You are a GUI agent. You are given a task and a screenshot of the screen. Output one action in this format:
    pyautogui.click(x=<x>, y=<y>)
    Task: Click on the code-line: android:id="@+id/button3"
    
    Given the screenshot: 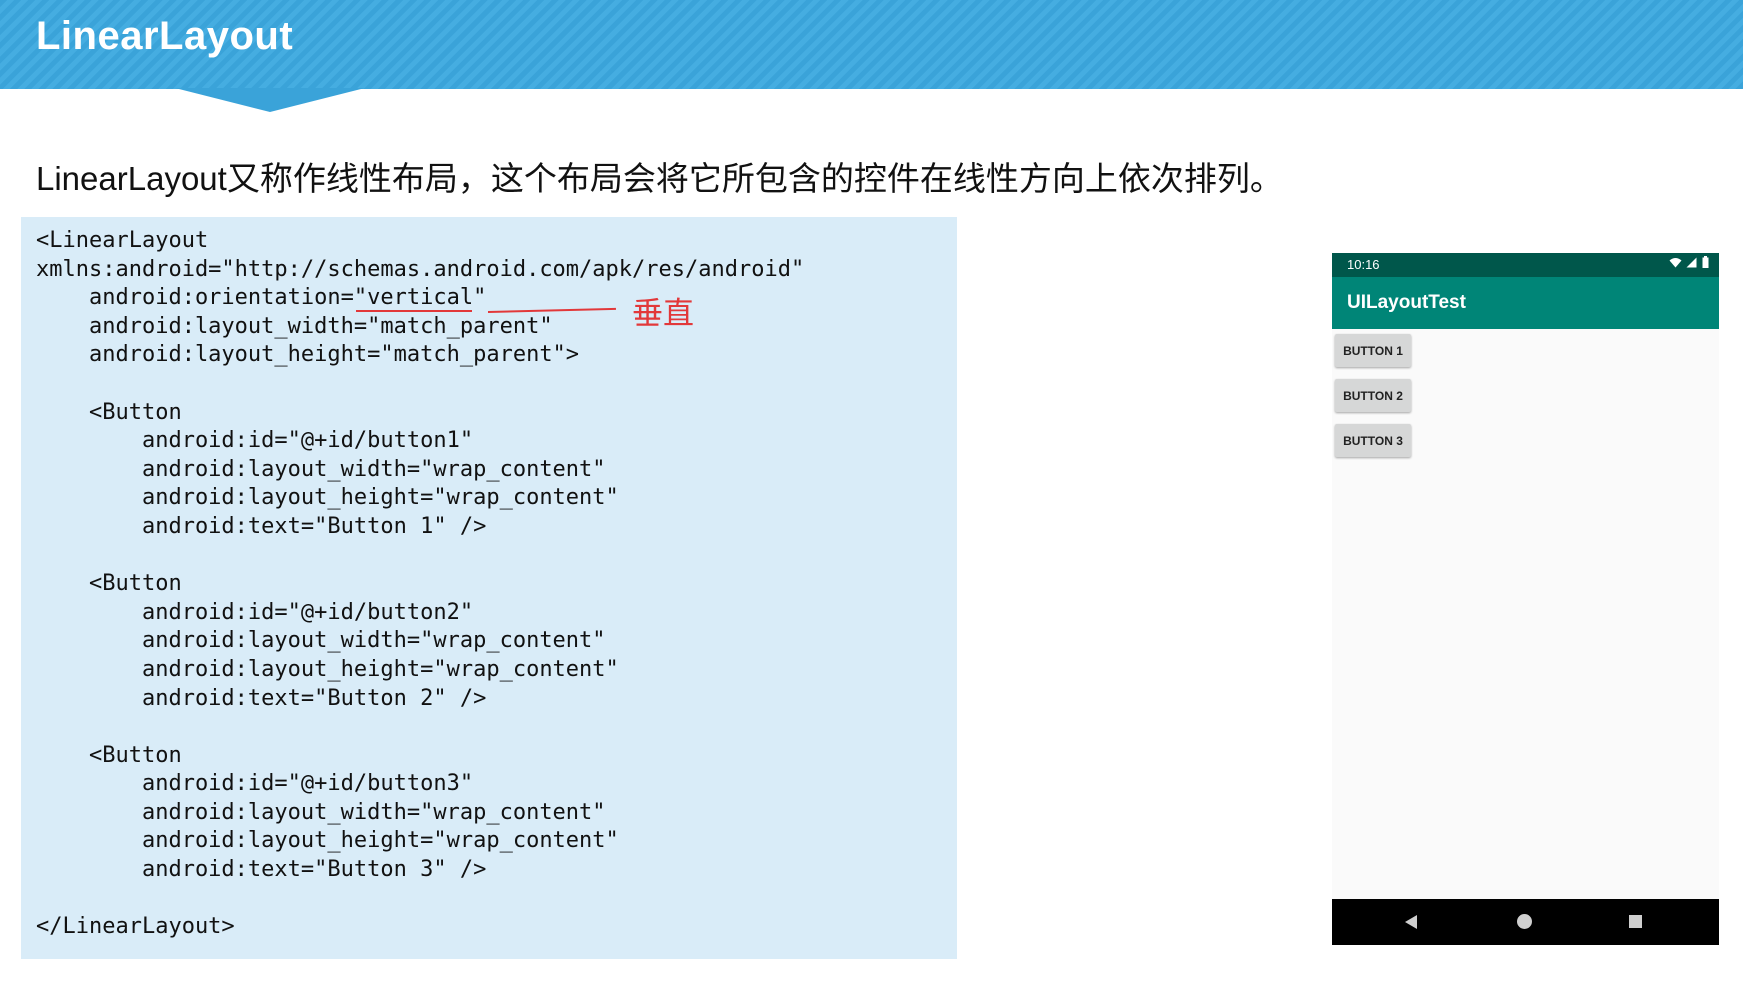 What is the action you would take?
    pyautogui.click(x=255, y=784)
    